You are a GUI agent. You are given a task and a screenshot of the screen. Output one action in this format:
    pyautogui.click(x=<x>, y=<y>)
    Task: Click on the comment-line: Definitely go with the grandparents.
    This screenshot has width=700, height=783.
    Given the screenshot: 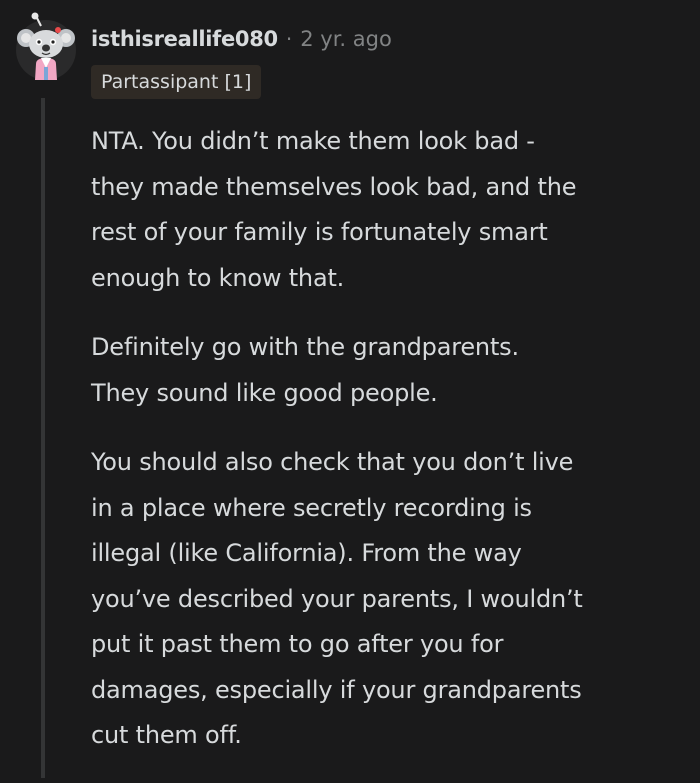 What is the action you would take?
    pyautogui.click(x=305, y=347)
    